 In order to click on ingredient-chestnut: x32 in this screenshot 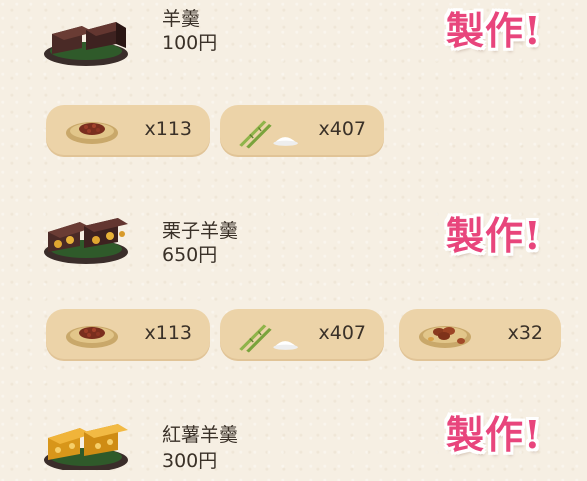, I will do `click(480, 335)`.